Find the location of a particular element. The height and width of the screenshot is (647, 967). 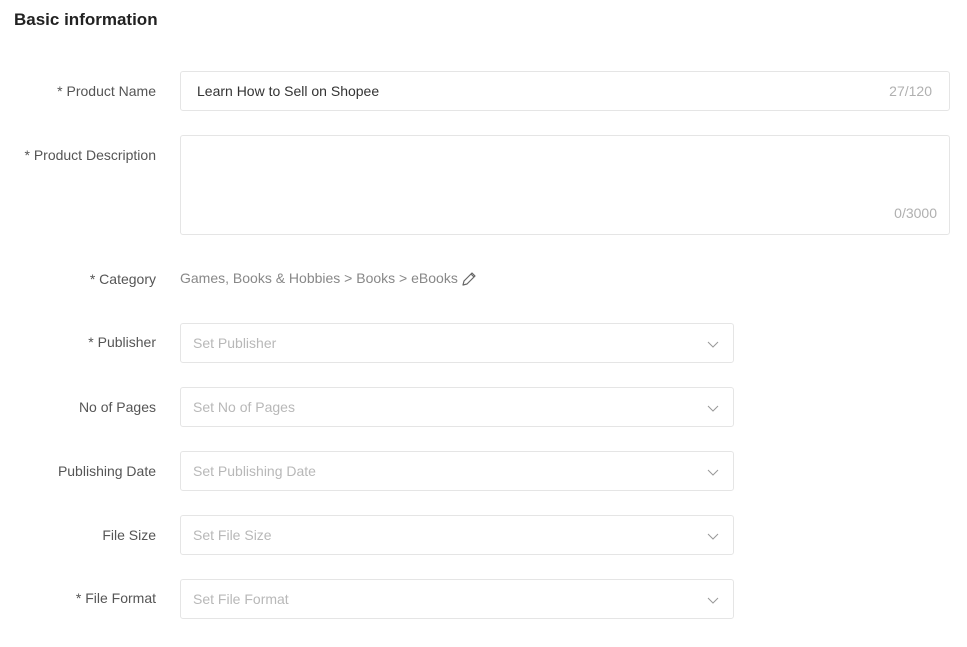

publisher-select: Set Publisher is located at coordinates (457, 343).